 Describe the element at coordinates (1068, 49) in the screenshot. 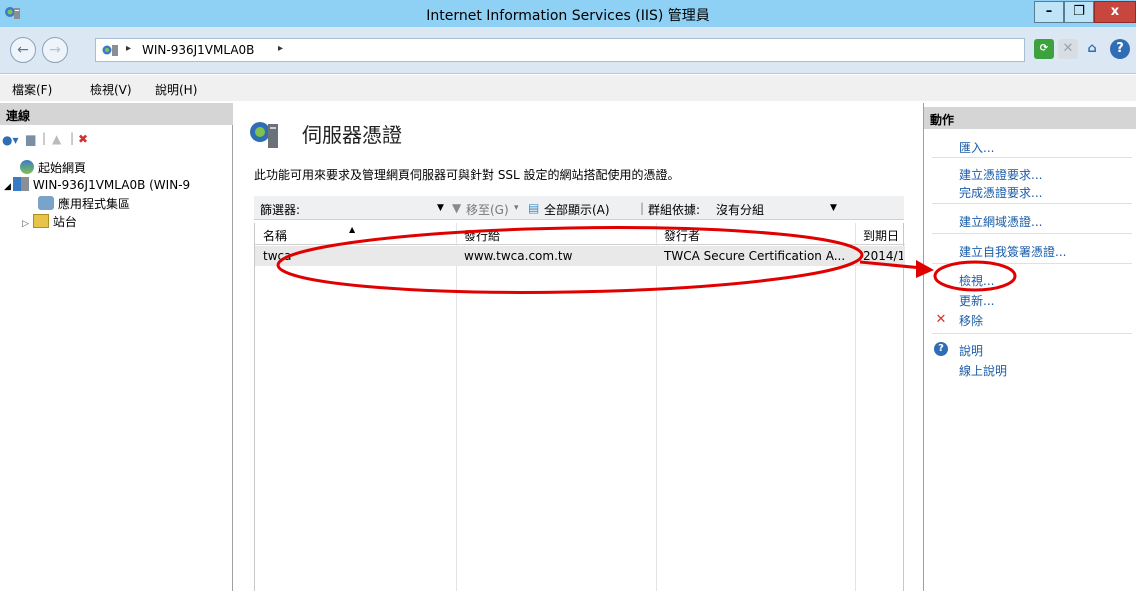

I see `stop-icon: ✕` at that location.